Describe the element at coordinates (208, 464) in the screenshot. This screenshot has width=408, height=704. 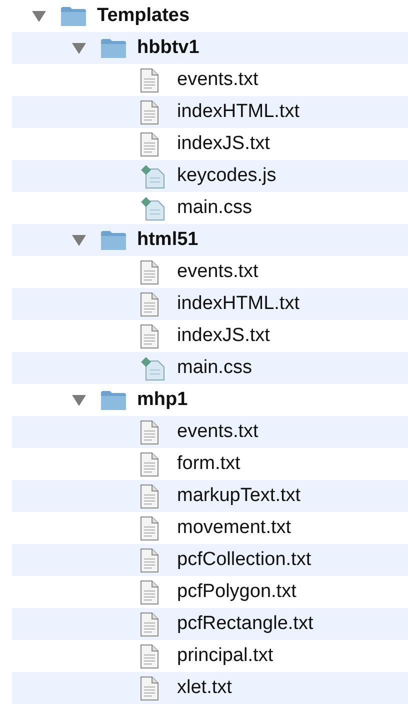
I see `file-name: form.txt` at that location.